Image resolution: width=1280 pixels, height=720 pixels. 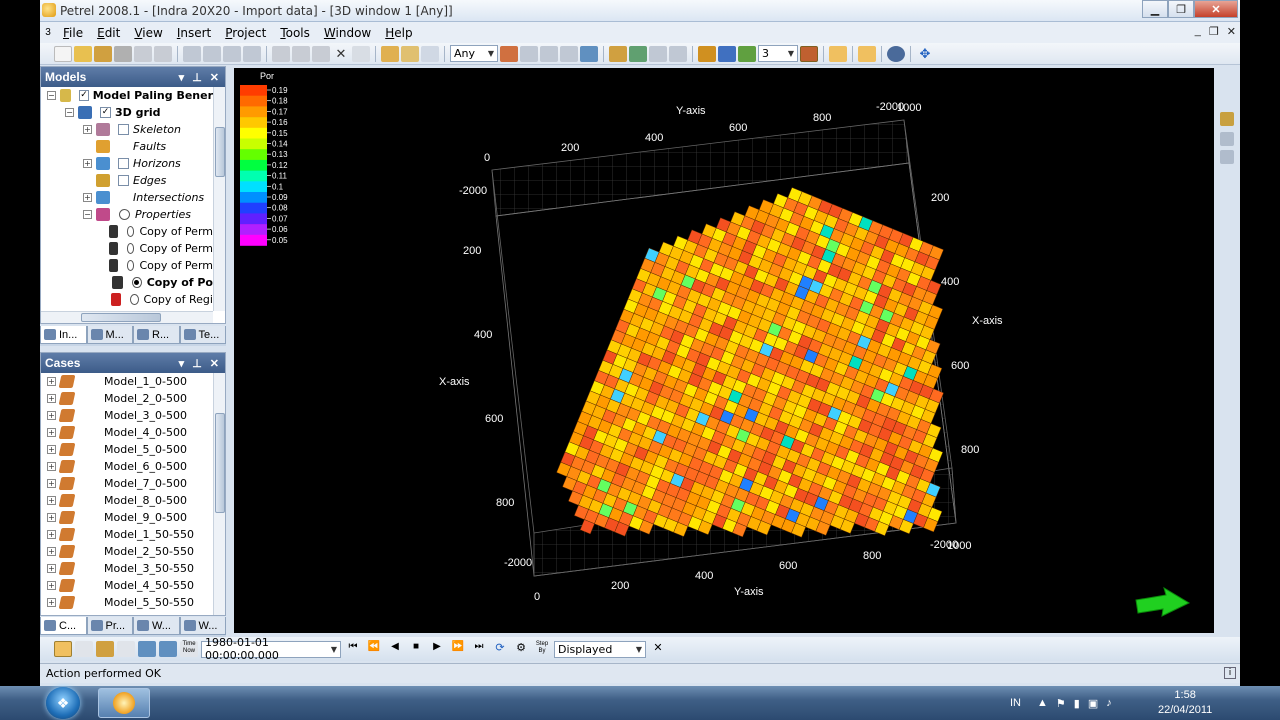 What do you see at coordinates (569, 53) in the screenshot?
I see `edit3-tool-icon` at bounding box center [569, 53].